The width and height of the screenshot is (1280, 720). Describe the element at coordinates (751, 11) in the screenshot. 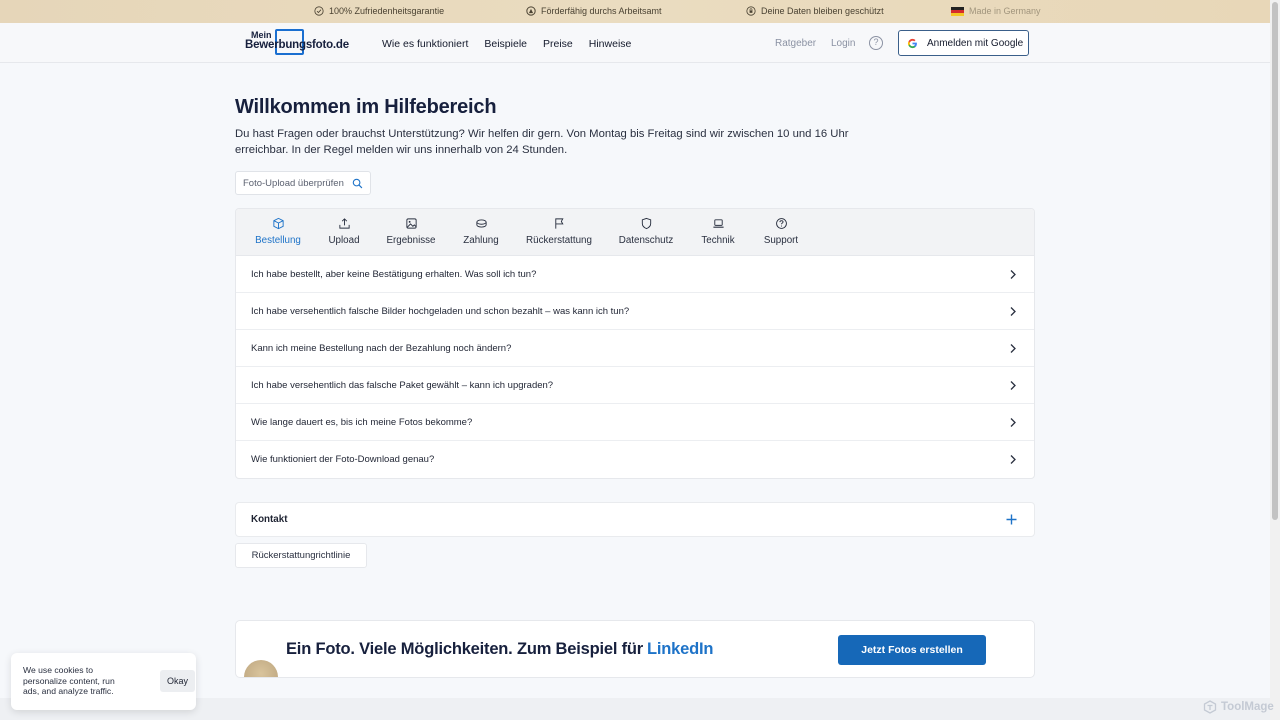

I see `lock-circle-icon` at that location.